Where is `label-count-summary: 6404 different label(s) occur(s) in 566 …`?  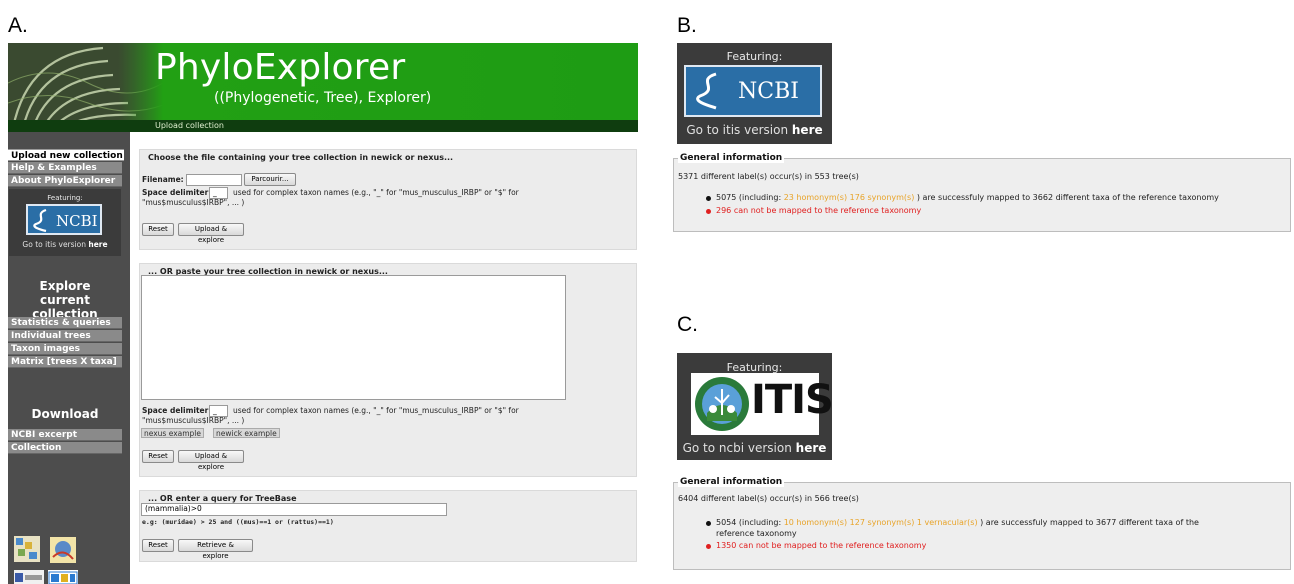 label-count-summary: 6404 different label(s) occur(s) in 566 … is located at coordinates (768, 498).